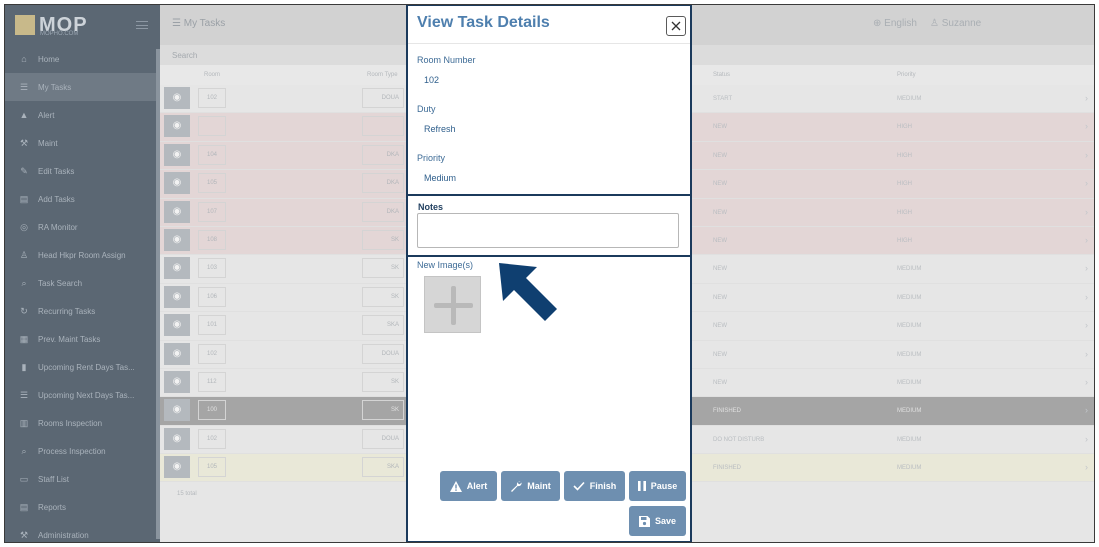 This screenshot has width=1099, height=547. I want to click on close-icon, so click(676, 26).